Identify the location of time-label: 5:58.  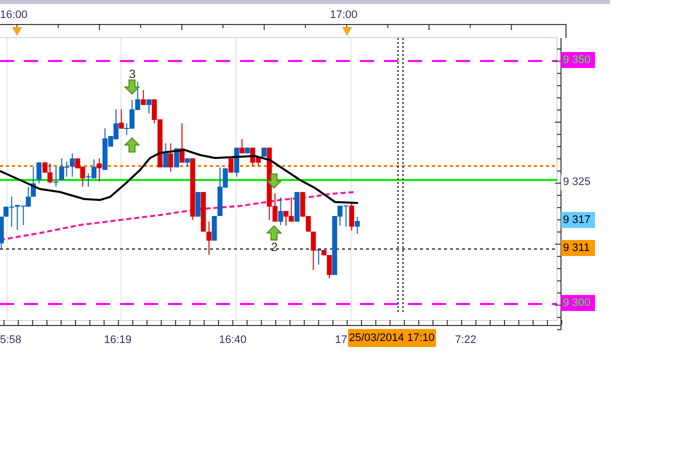
(11, 340).